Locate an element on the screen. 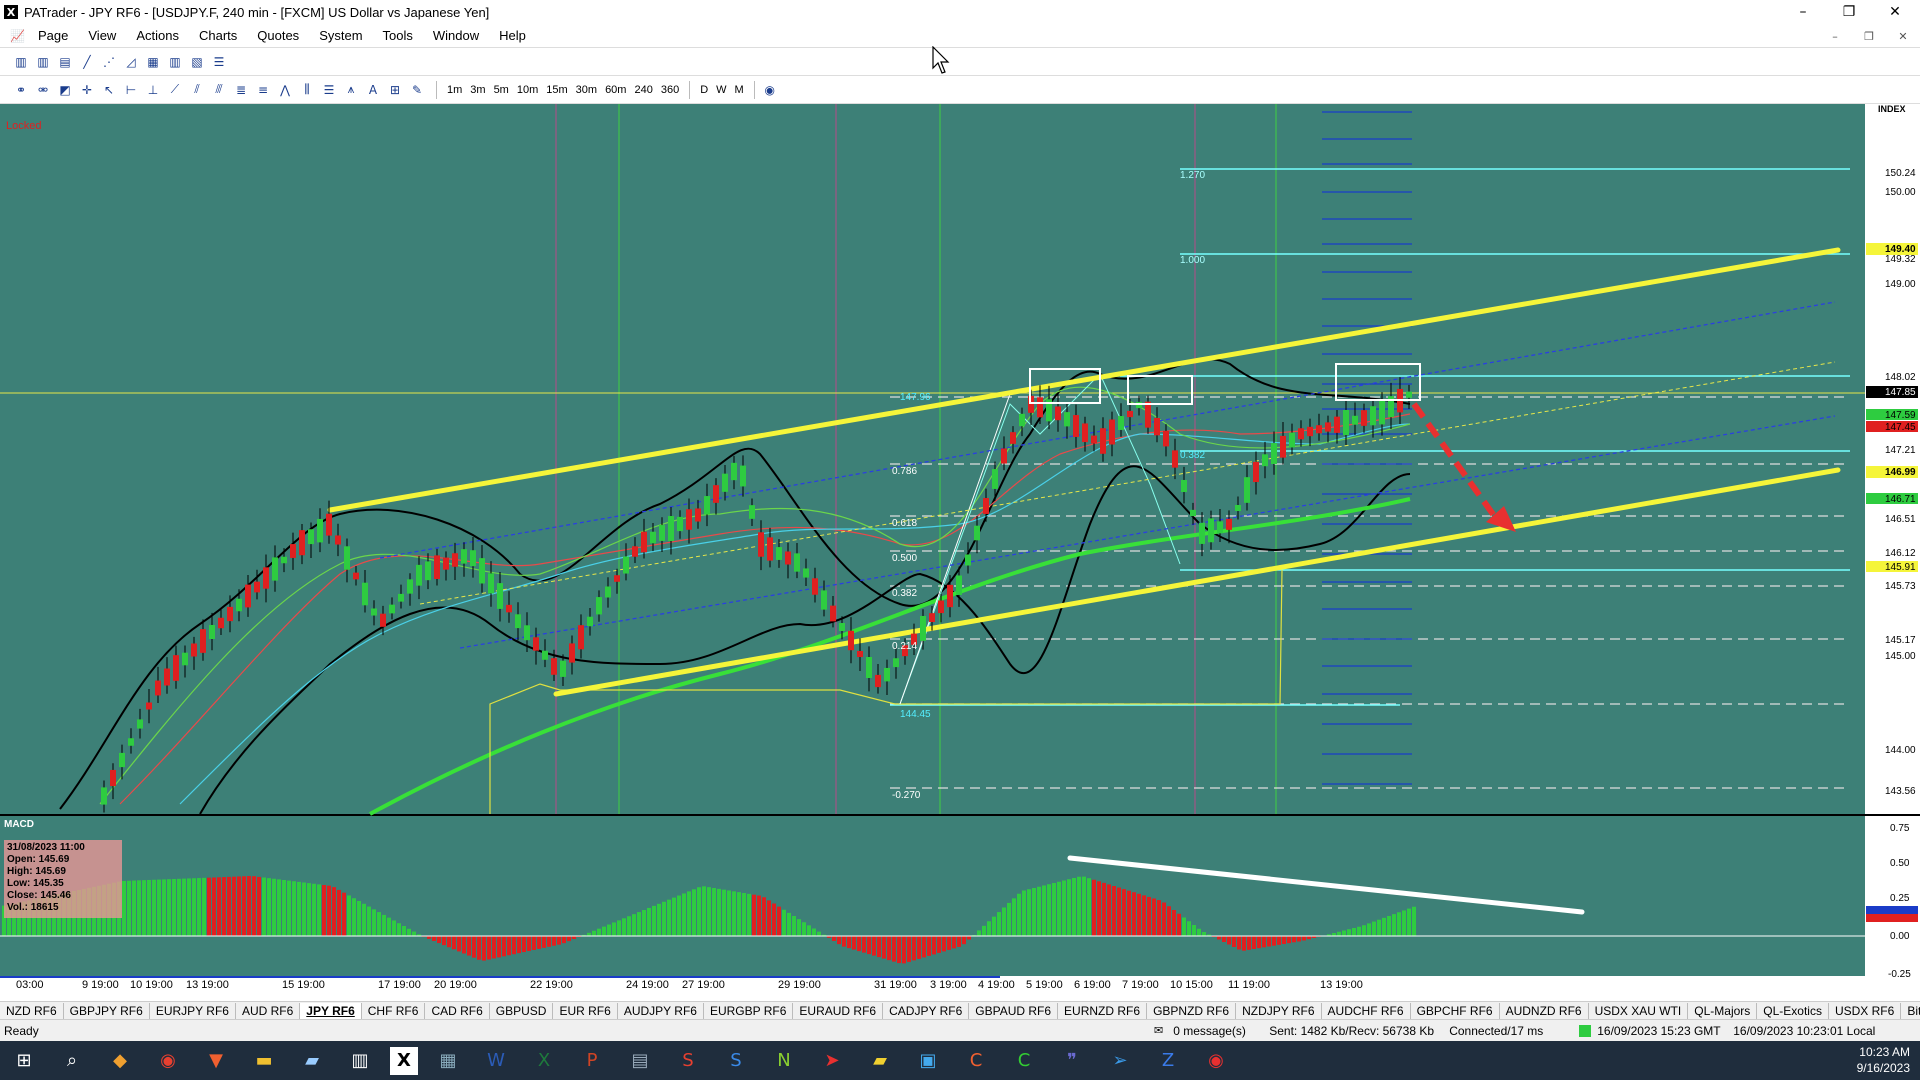  sticky-notes-icon: ▰ is located at coordinates (880, 1061).